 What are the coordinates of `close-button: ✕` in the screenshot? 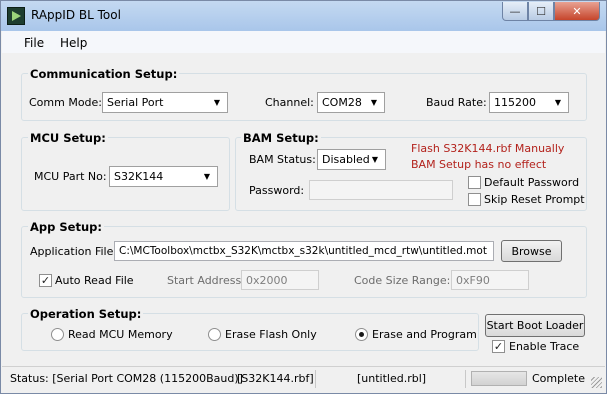 It's located at (577, 11).